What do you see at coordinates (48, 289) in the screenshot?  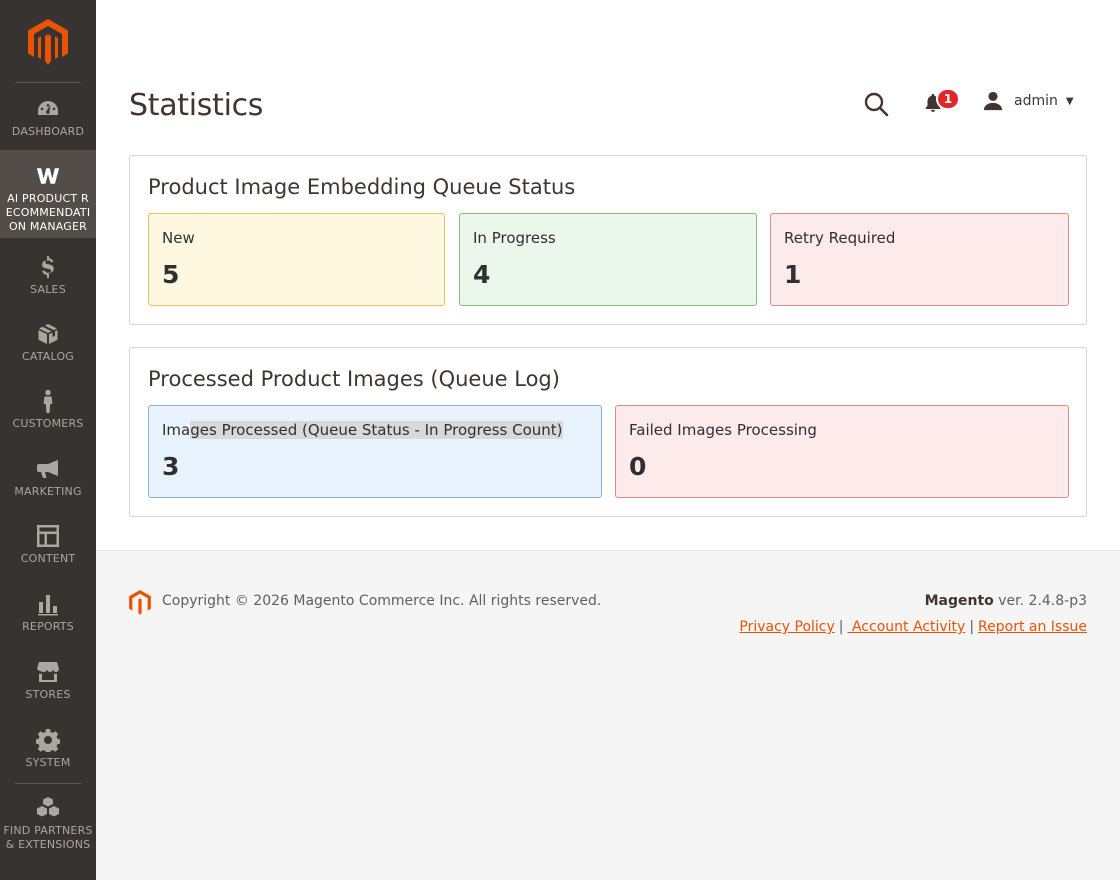 I see `sidebar-item-label: SALES` at bounding box center [48, 289].